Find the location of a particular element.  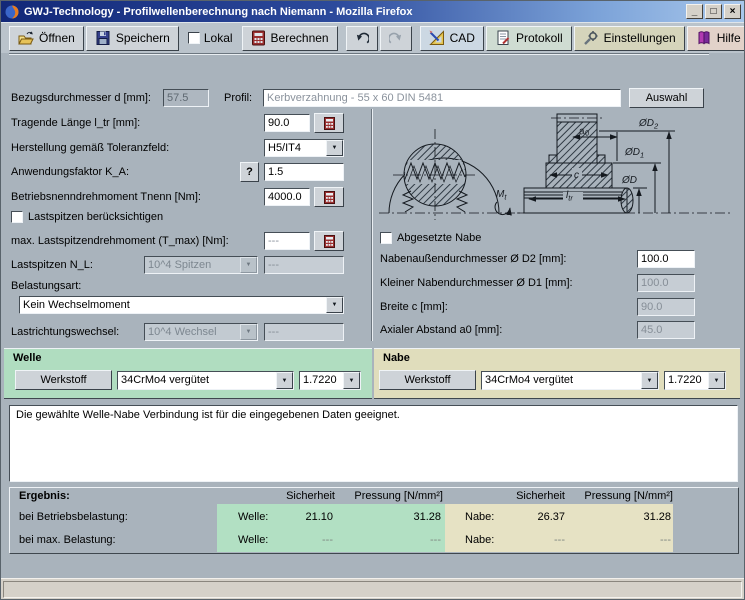

row-operating-label: bei Betriebsbelastung: is located at coordinates (73, 517).